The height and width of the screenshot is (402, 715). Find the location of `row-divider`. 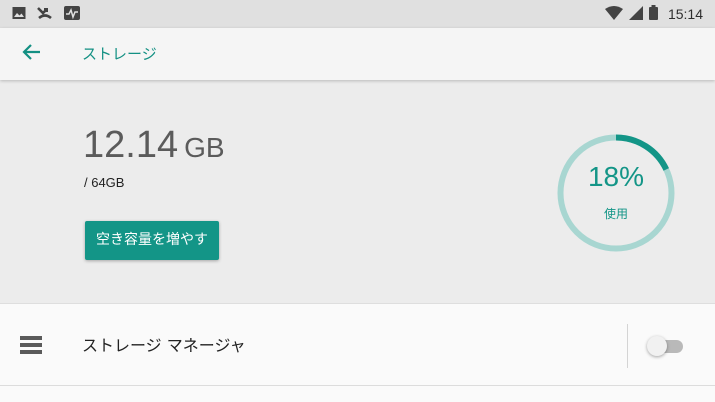

row-divider is located at coordinates (627, 346).